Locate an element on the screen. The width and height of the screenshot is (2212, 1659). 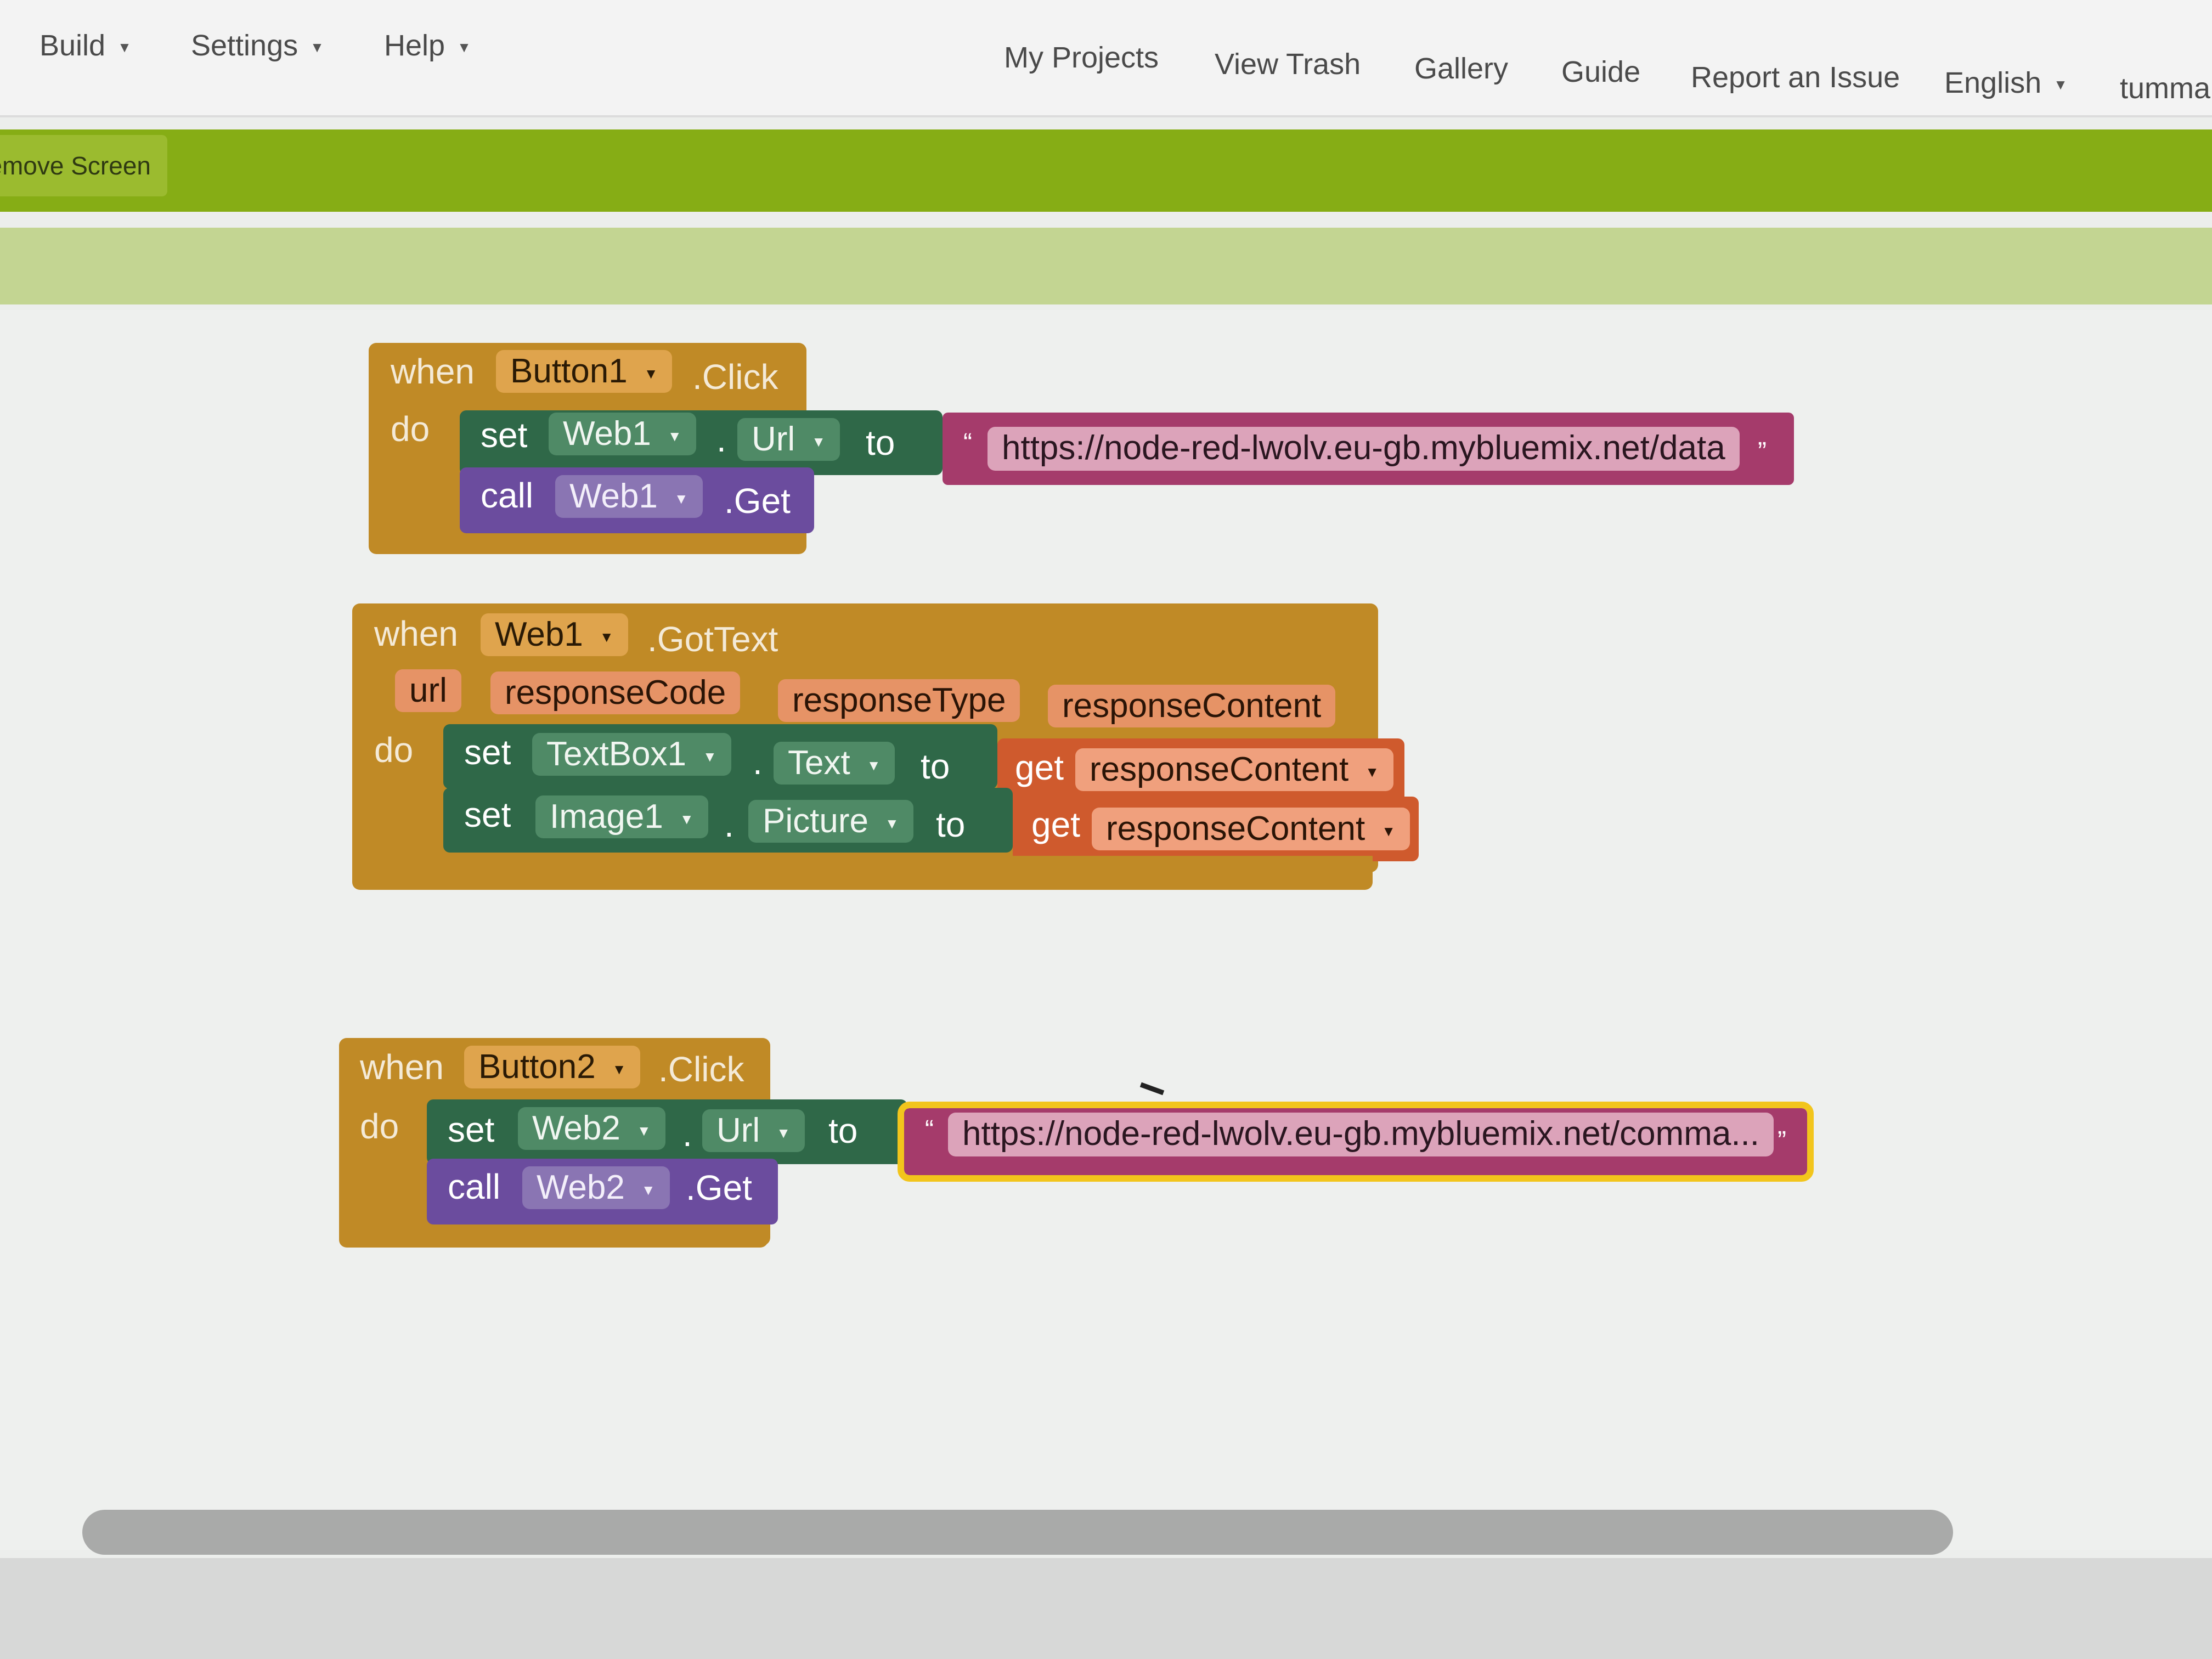
button2-component-dropdown: Button2 ▼ is located at coordinates (552, 1067).